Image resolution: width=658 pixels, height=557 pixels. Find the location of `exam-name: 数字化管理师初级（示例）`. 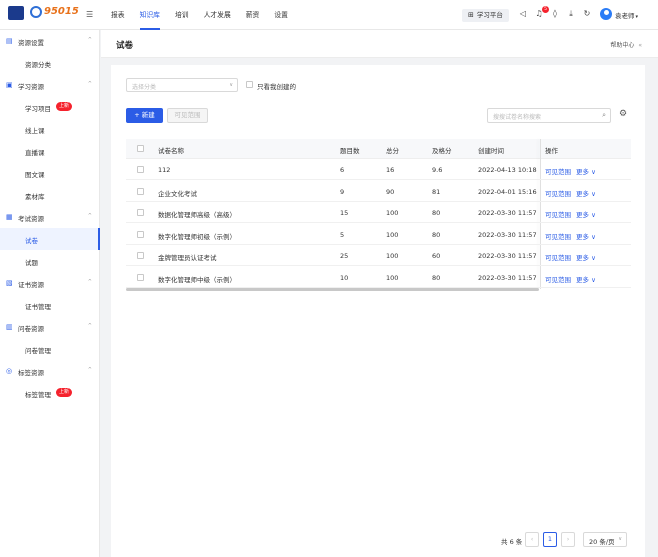

exam-name: 数字化管理师初级（示例） is located at coordinates (197, 236).